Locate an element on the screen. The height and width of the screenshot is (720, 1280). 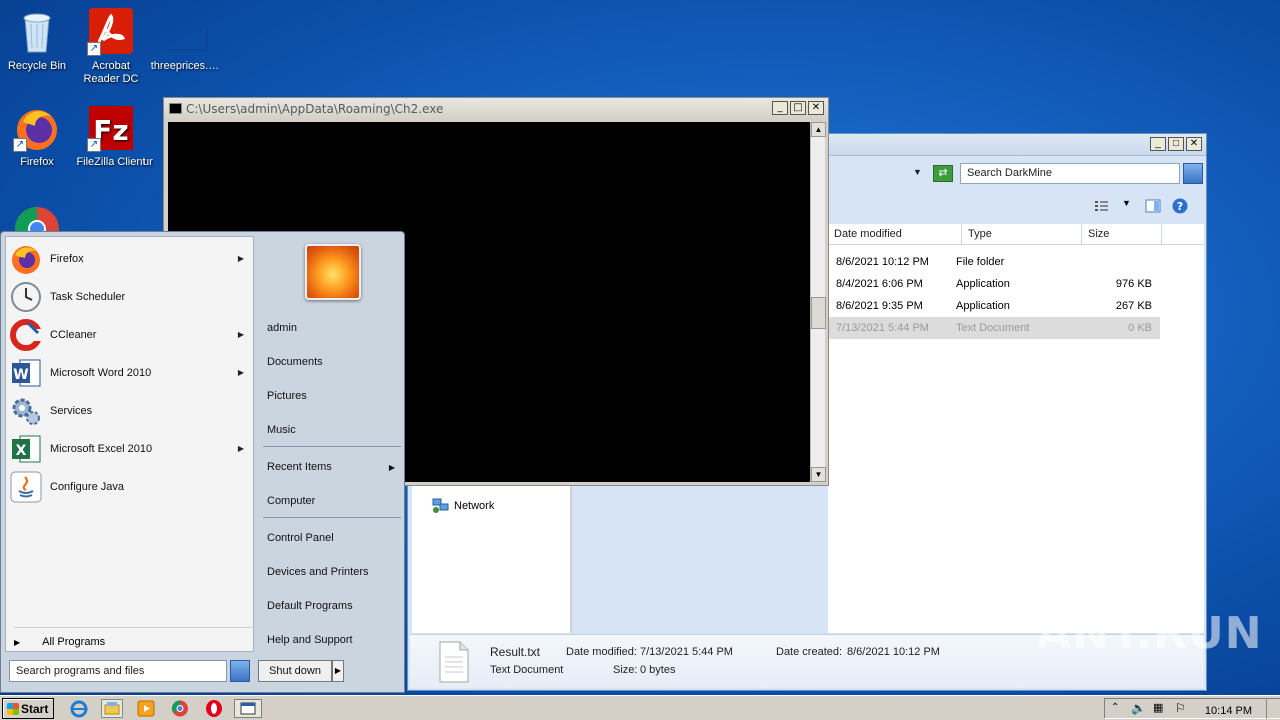
preview-pane-icon is located at coordinates (1153, 206).